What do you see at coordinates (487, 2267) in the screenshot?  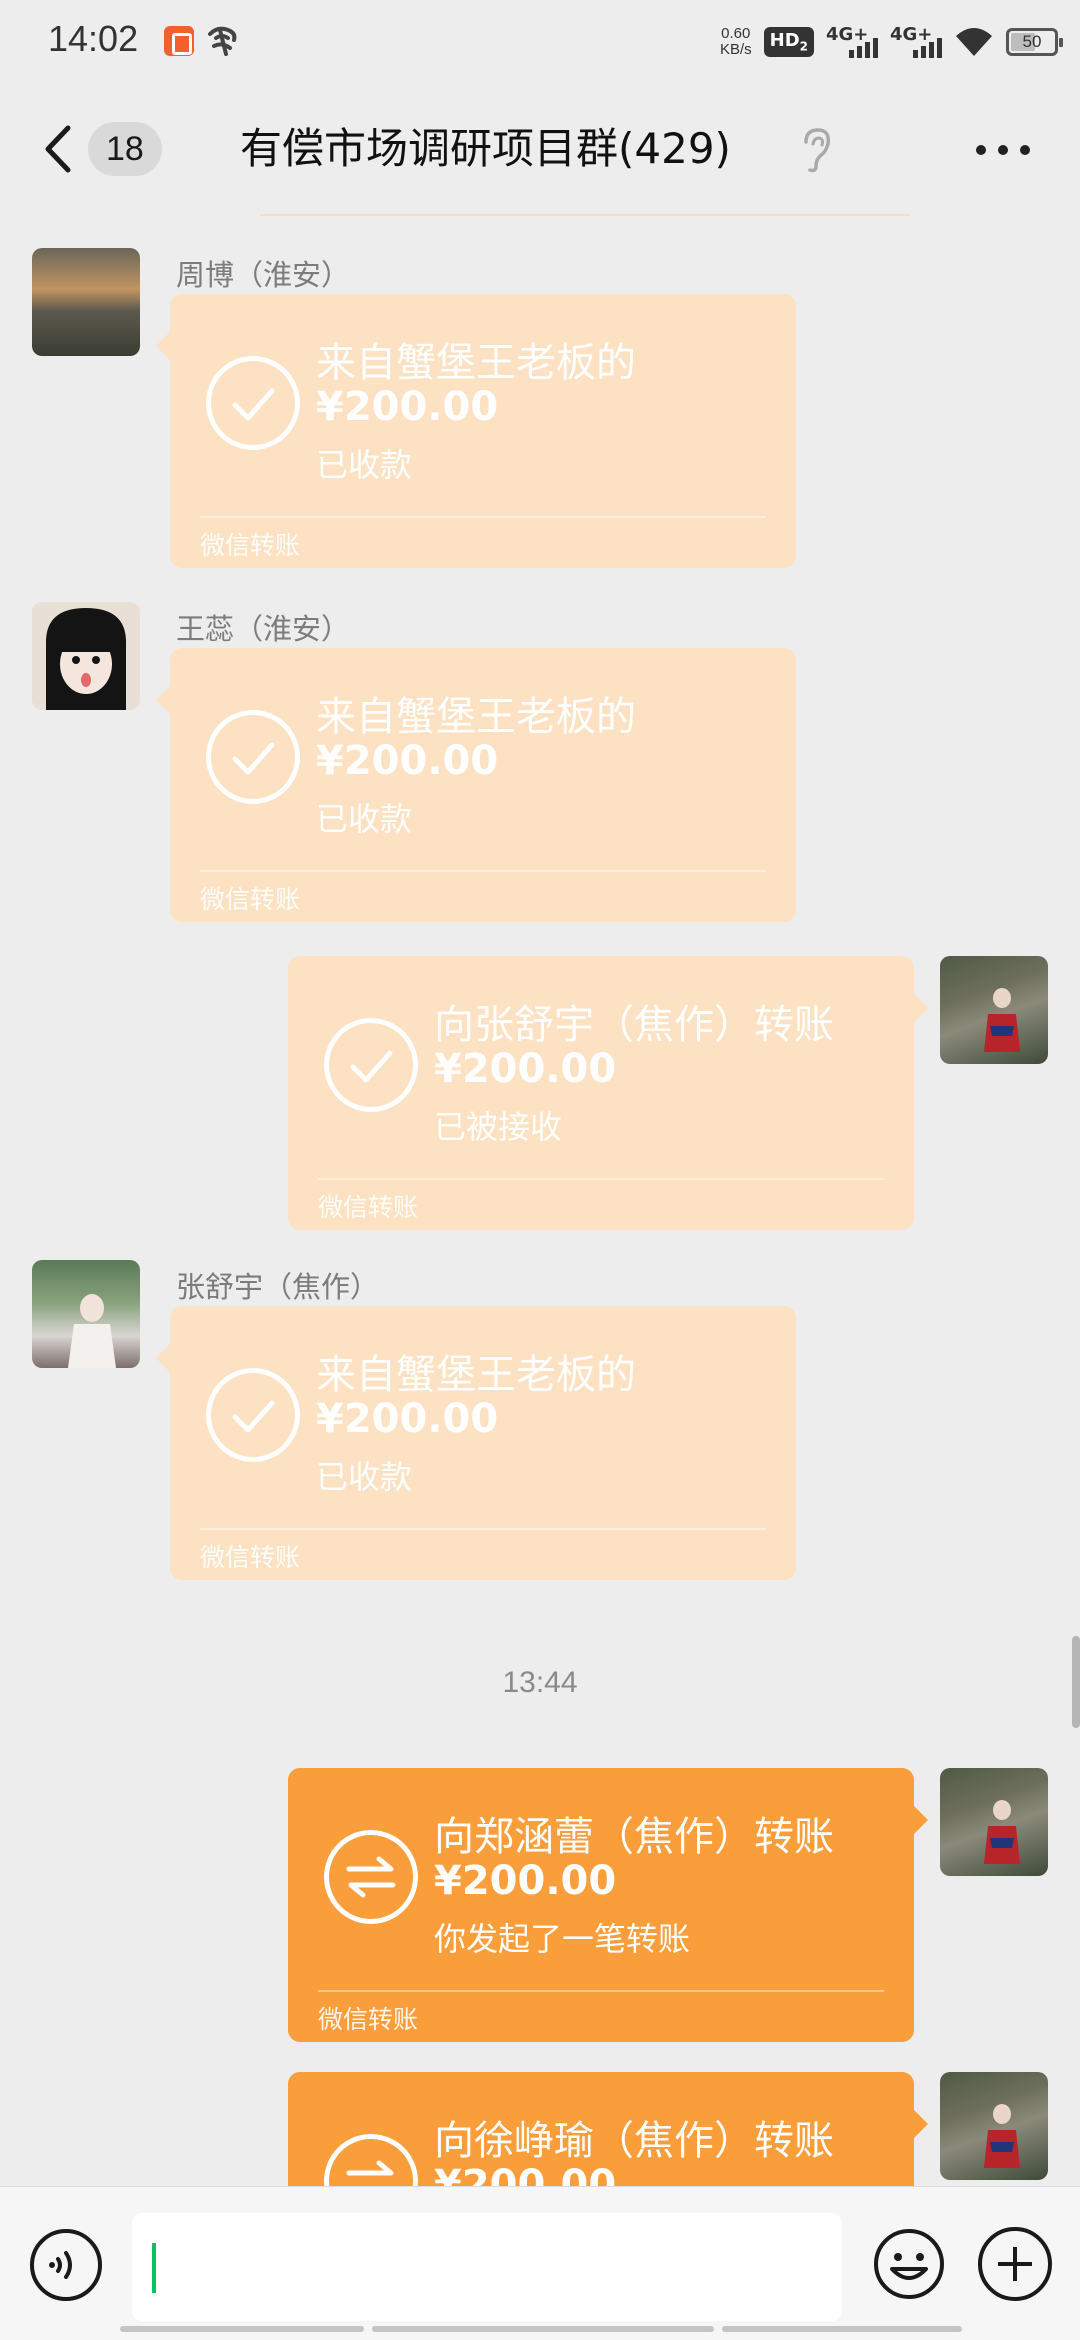 I see `message-input` at bounding box center [487, 2267].